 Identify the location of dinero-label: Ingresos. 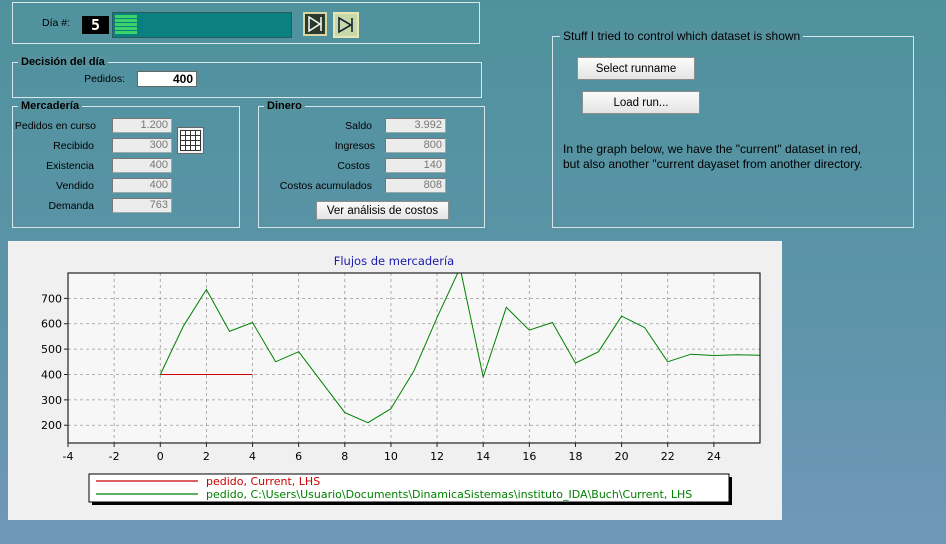
(354, 146).